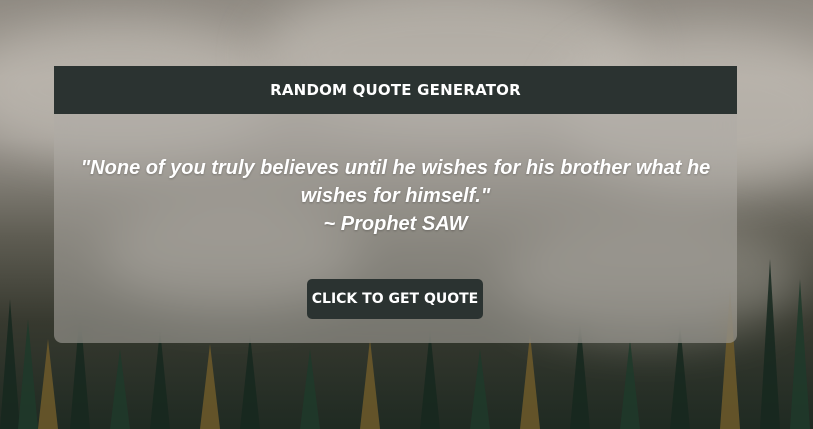 This screenshot has height=429, width=813. What do you see at coordinates (395, 299) in the screenshot?
I see `get-quote-button: CLICK TO GET QUOTE` at bounding box center [395, 299].